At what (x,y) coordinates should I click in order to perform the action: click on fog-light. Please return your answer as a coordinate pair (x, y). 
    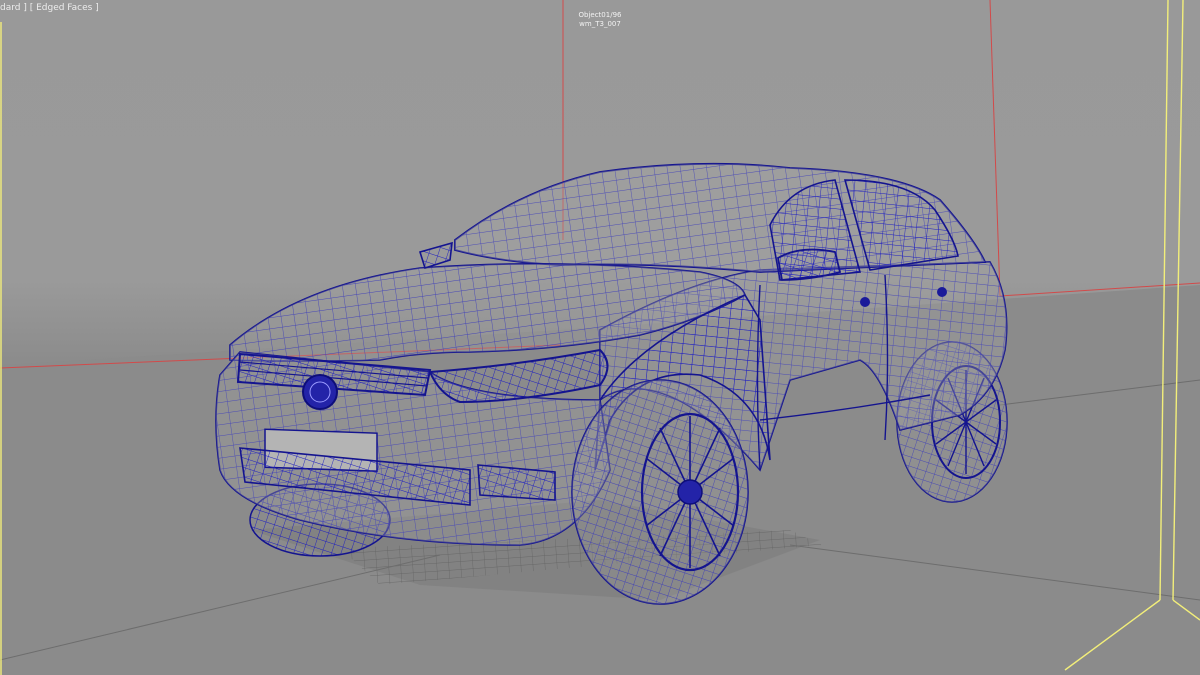
    Looking at the image, I should click on (516, 482).